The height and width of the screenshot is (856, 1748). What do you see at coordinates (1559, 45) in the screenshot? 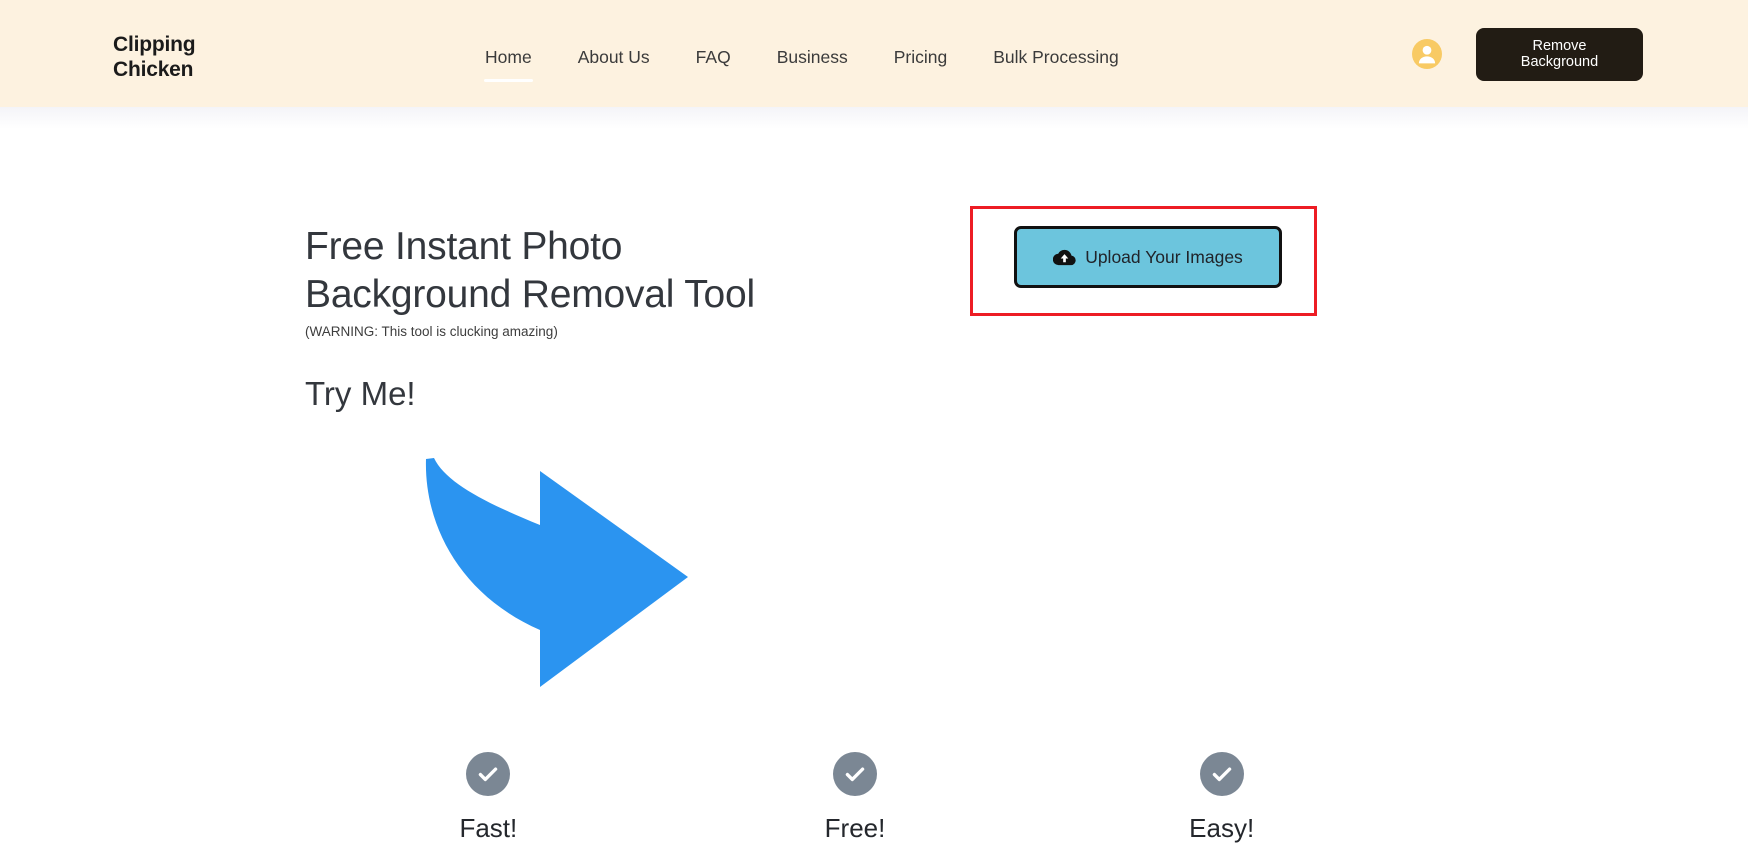
I see `remove-background-label-line-1: Remove` at bounding box center [1559, 45].